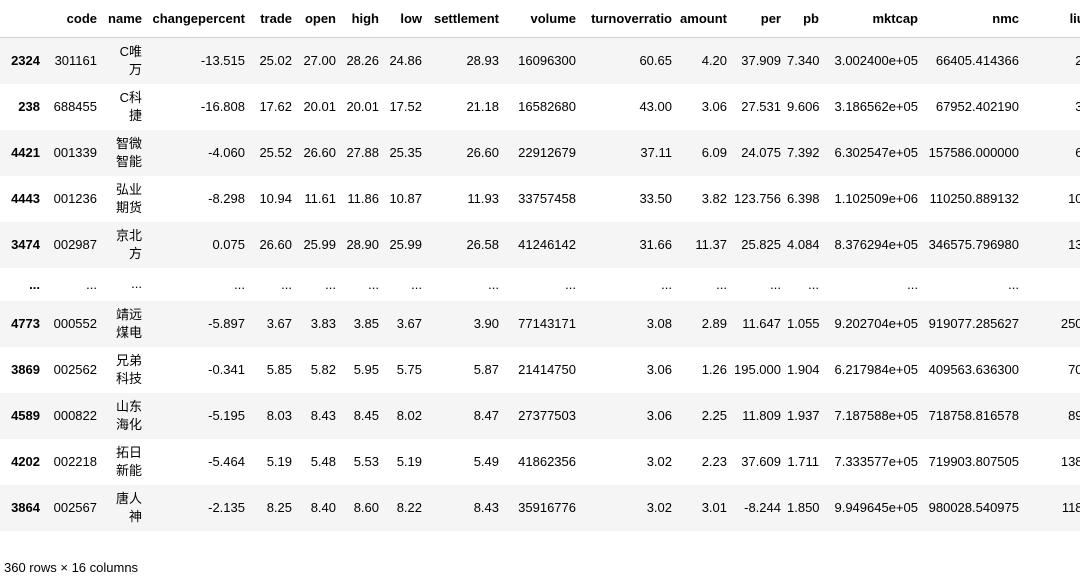 Image resolution: width=1080 pixels, height=579 pixels. What do you see at coordinates (714, 106) in the screenshot?
I see `cell-amount: 3.06` at bounding box center [714, 106].